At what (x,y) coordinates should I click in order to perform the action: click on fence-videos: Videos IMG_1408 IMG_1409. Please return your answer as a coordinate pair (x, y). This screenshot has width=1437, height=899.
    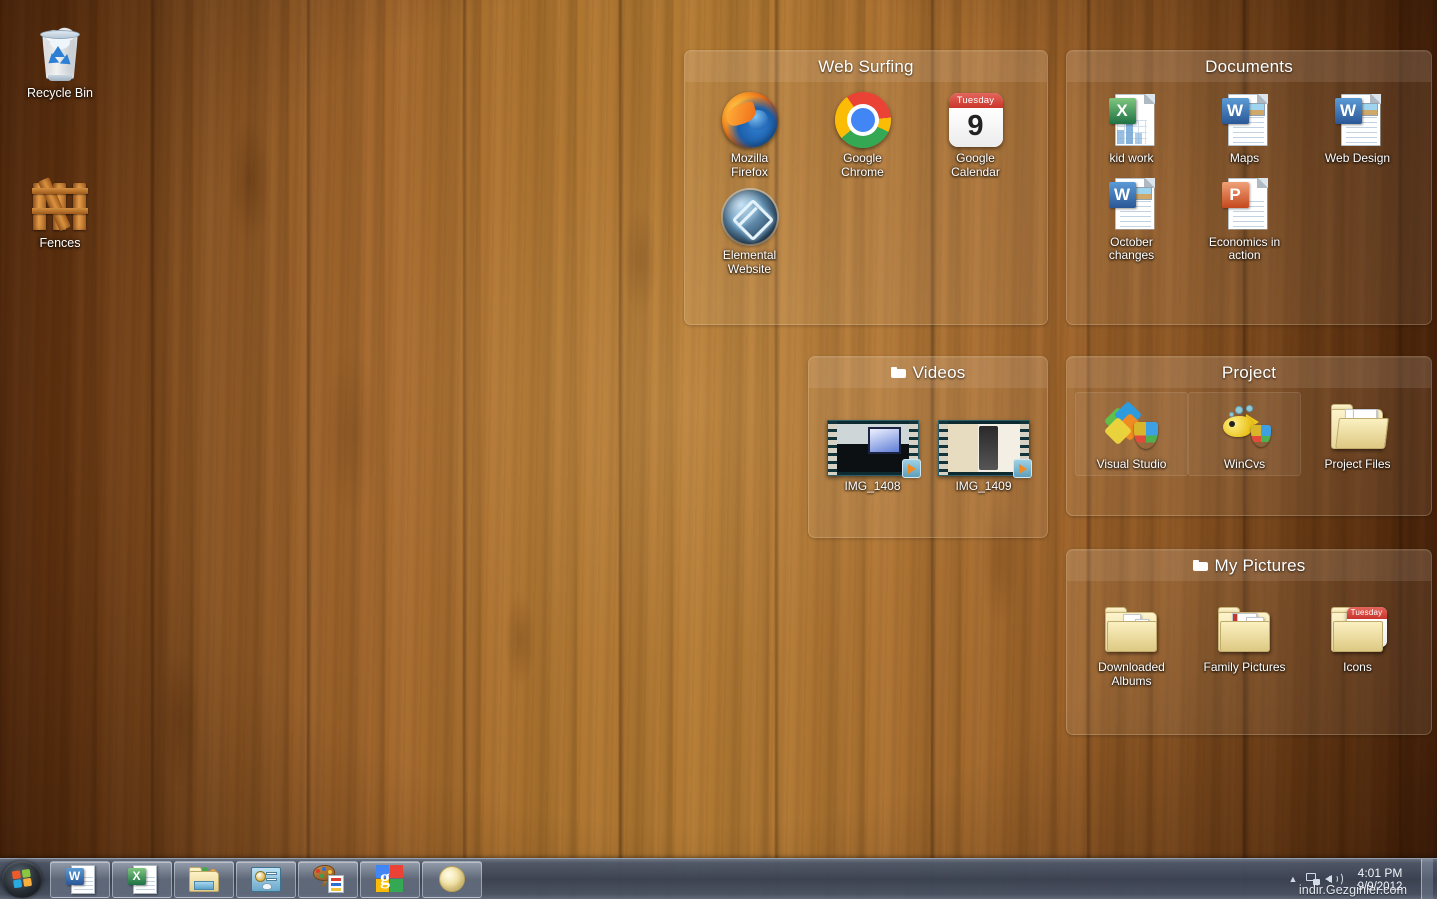
    Looking at the image, I should click on (928, 447).